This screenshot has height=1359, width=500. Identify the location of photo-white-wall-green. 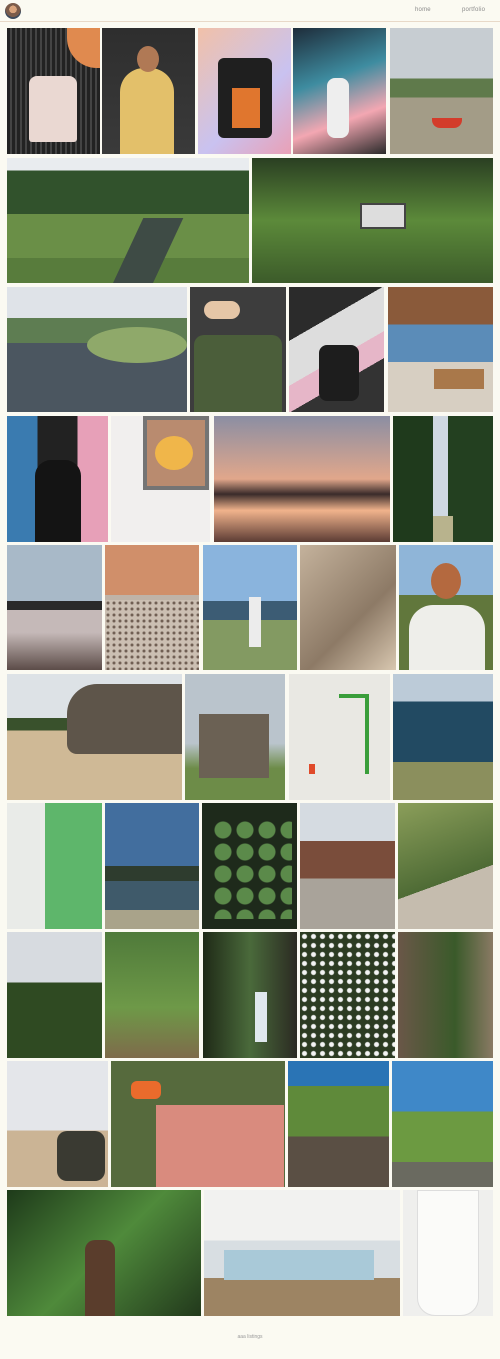
(339, 737).